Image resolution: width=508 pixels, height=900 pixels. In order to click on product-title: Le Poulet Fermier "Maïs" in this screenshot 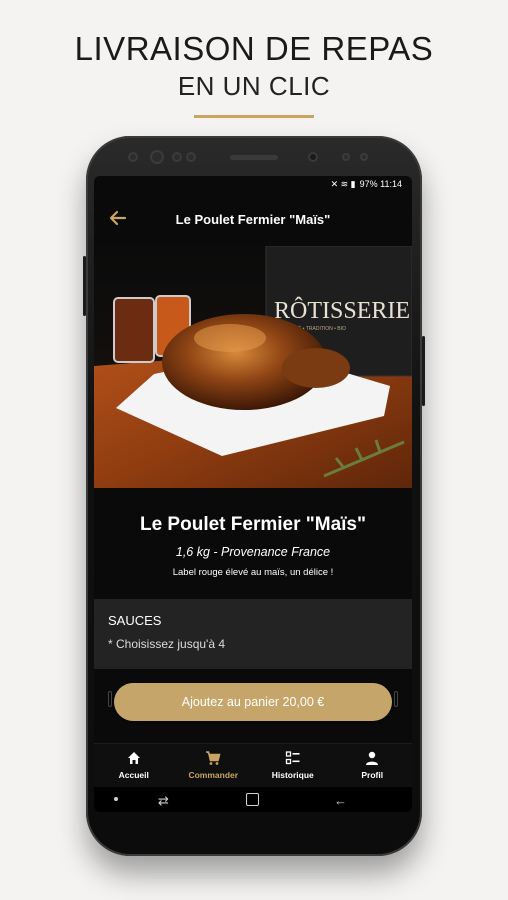, I will do `click(253, 524)`.